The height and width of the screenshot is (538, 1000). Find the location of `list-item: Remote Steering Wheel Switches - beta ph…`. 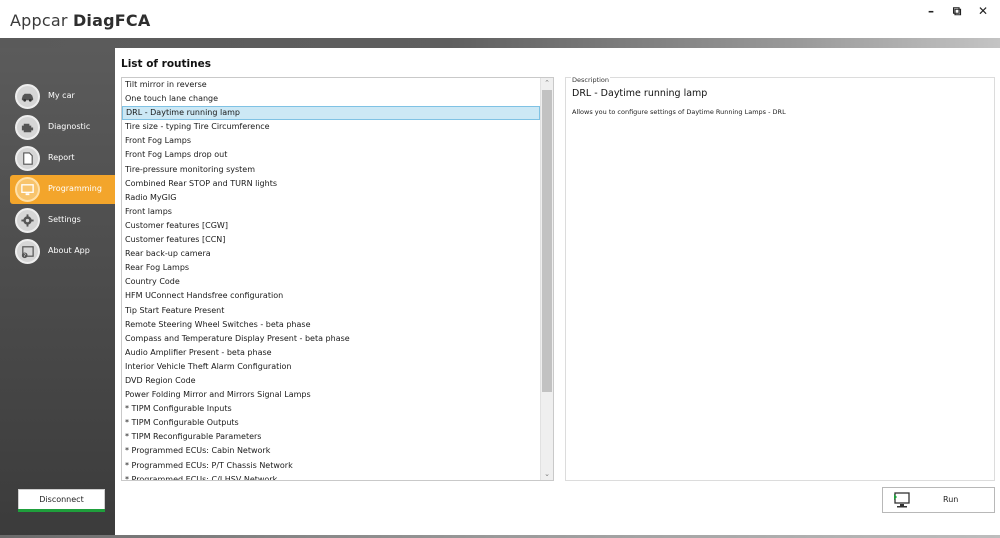

list-item: Remote Steering Wheel Switches - beta ph… is located at coordinates (331, 325).